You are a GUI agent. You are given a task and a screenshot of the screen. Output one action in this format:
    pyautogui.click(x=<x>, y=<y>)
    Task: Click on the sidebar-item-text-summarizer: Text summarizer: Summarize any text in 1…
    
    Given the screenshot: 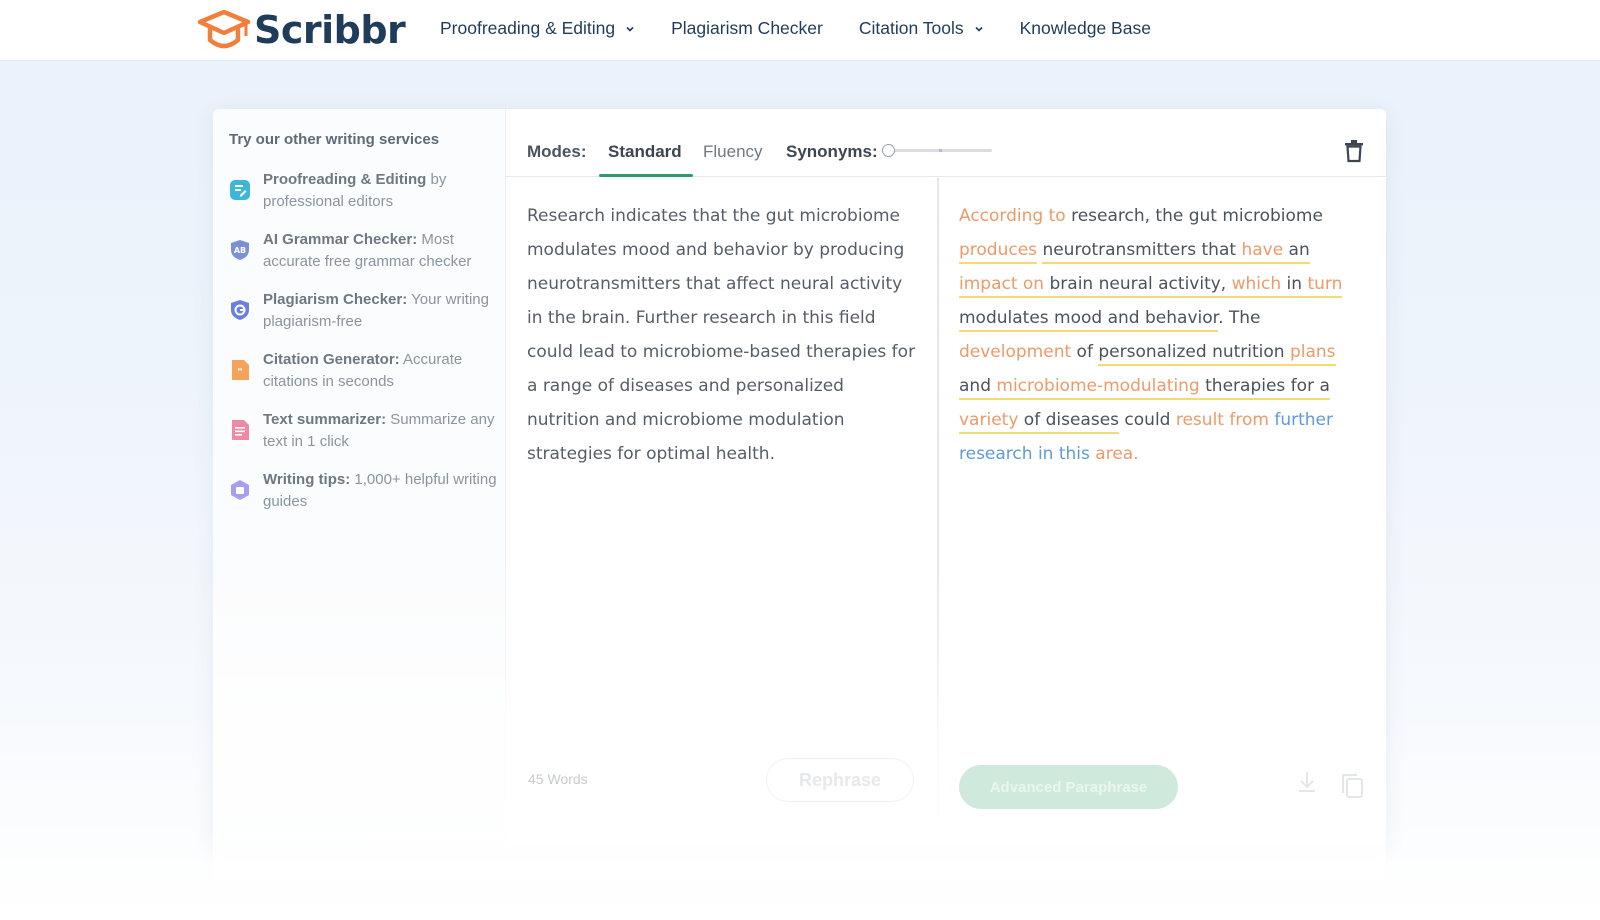 What is the action you would take?
    pyautogui.click(x=364, y=431)
    